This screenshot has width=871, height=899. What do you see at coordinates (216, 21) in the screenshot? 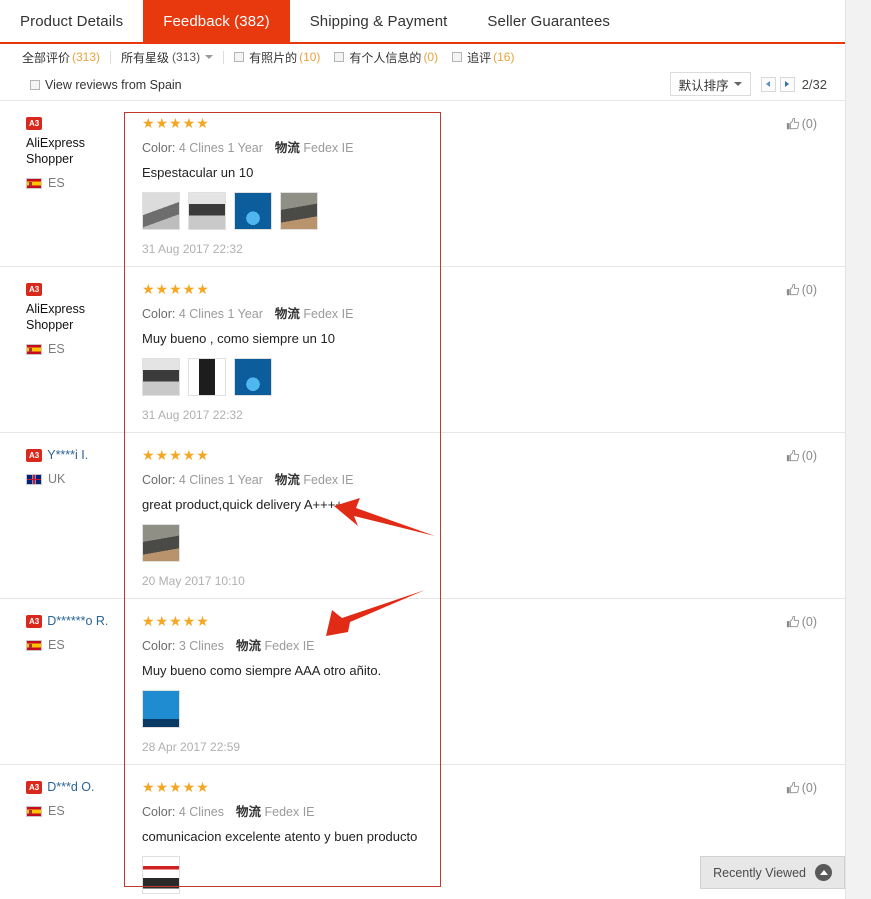
I see `tab-feedback: Feedback (382)` at bounding box center [216, 21].